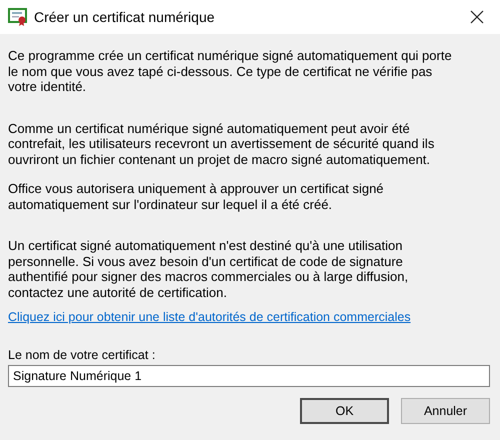 This screenshot has height=440, width=500. What do you see at coordinates (209, 317) in the screenshot?
I see `certification-authorities-link: Cliquez ici pour obtenir une liste d'autorités de certification commerciales` at bounding box center [209, 317].